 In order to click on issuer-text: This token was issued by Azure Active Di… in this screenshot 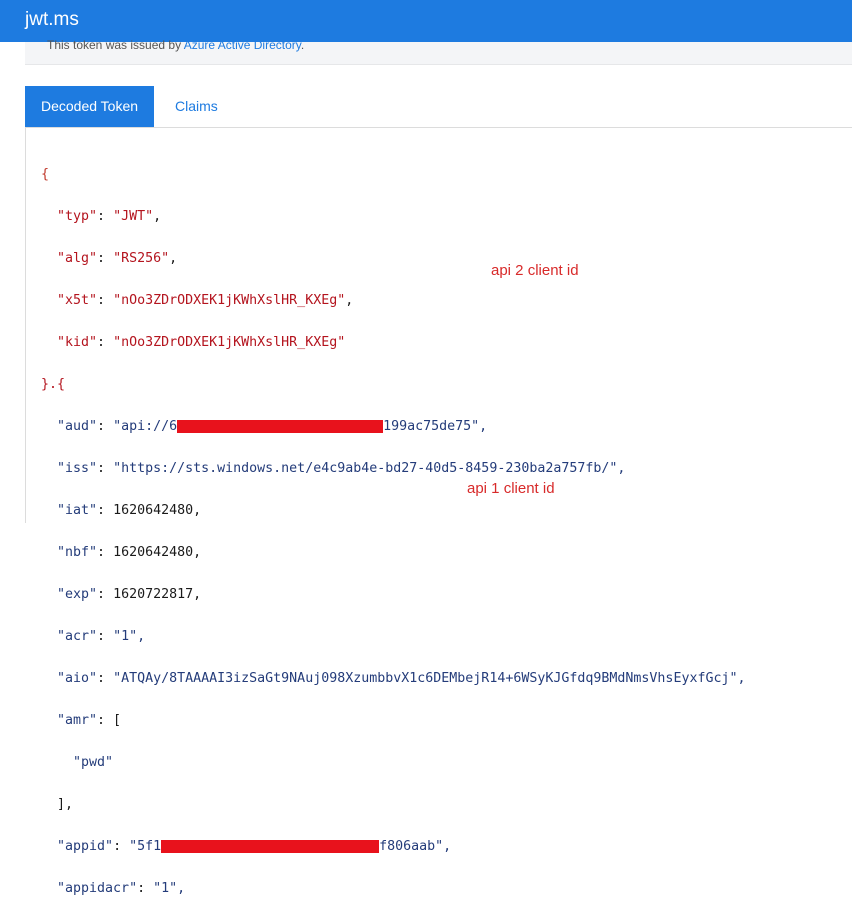, I will do `click(175, 45)`.